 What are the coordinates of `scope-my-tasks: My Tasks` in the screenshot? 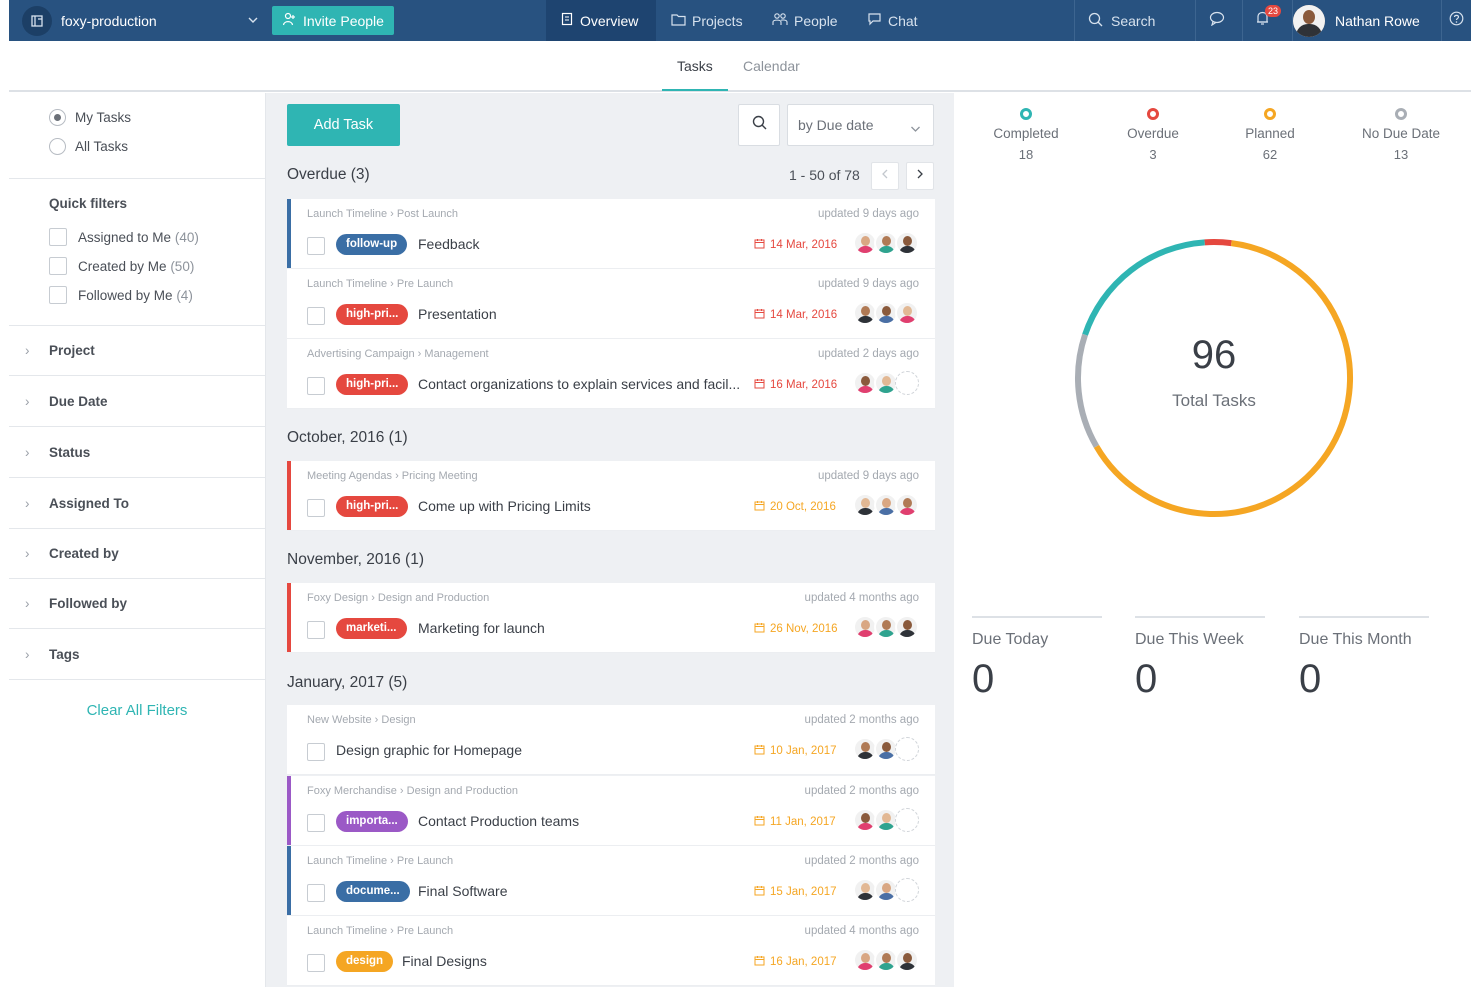 It's located at (90, 117).